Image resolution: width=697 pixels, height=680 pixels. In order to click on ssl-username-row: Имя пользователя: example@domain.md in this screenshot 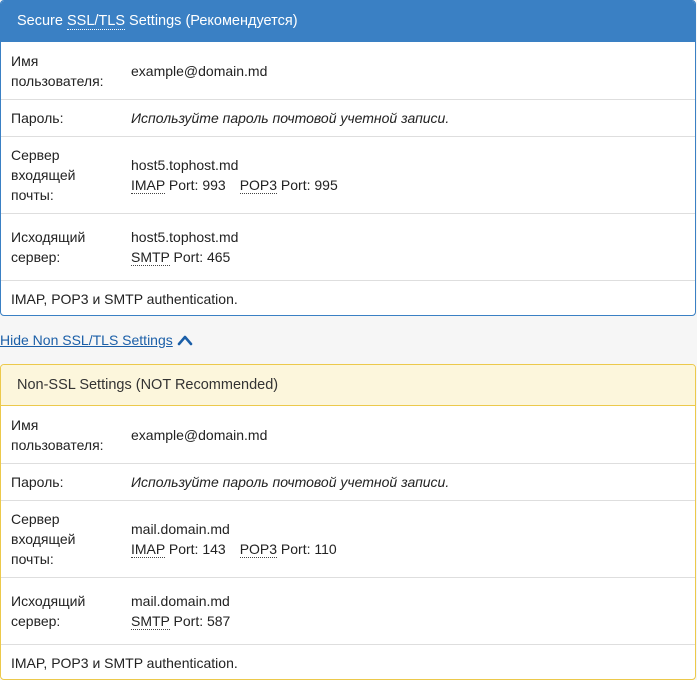, I will do `click(348, 70)`.